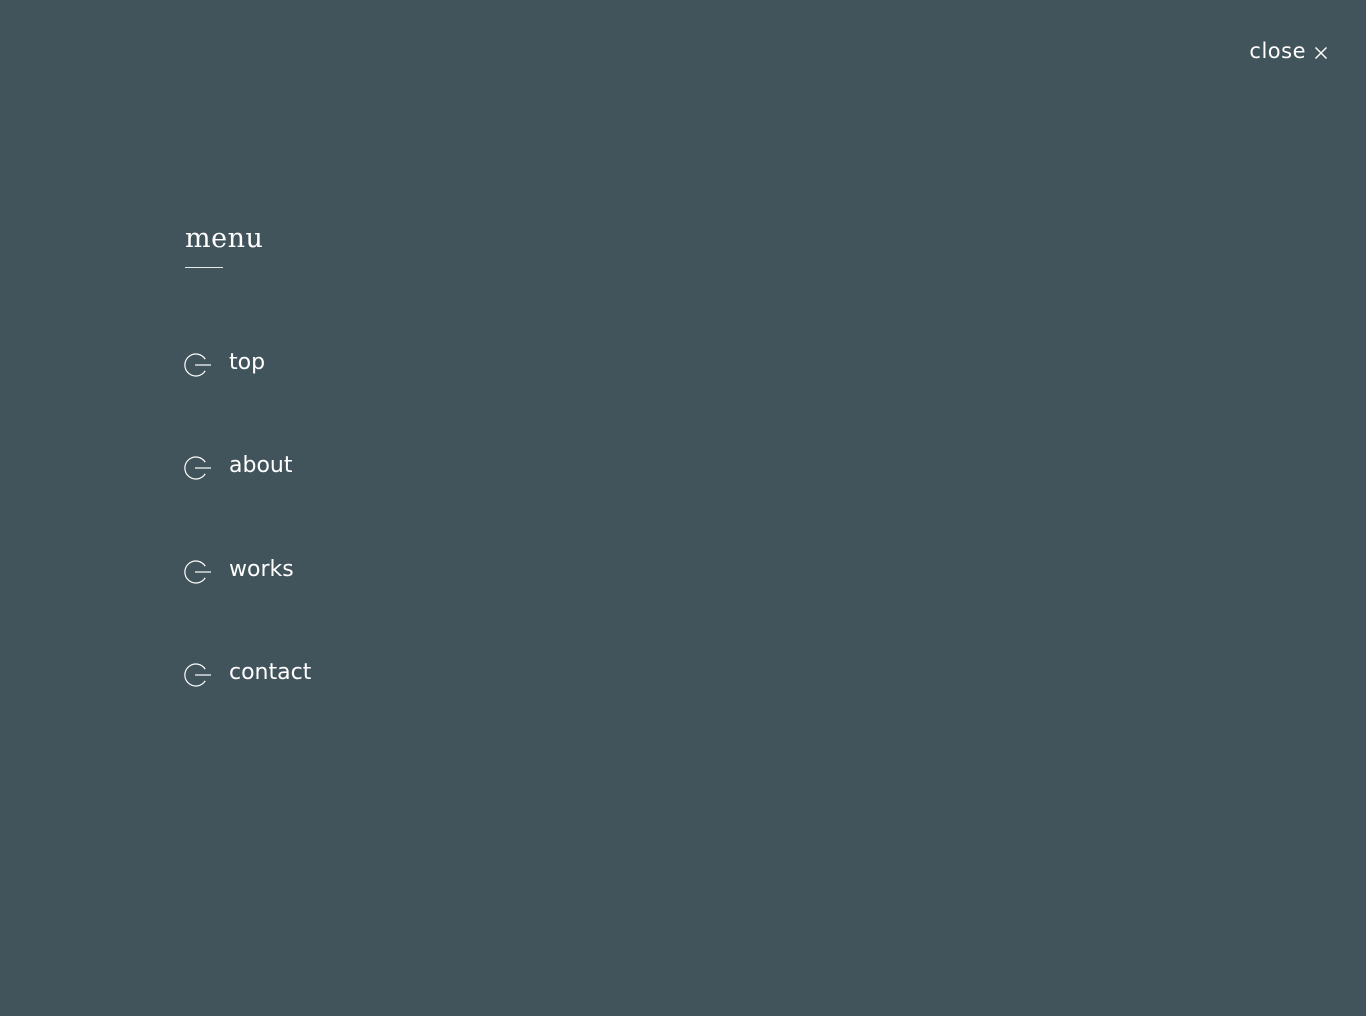 This screenshot has width=1366, height=1016. What do you see at coordinates (1277, 51) in the screenshot?
I see `close-label: close` at bounding box center [1277, 51].